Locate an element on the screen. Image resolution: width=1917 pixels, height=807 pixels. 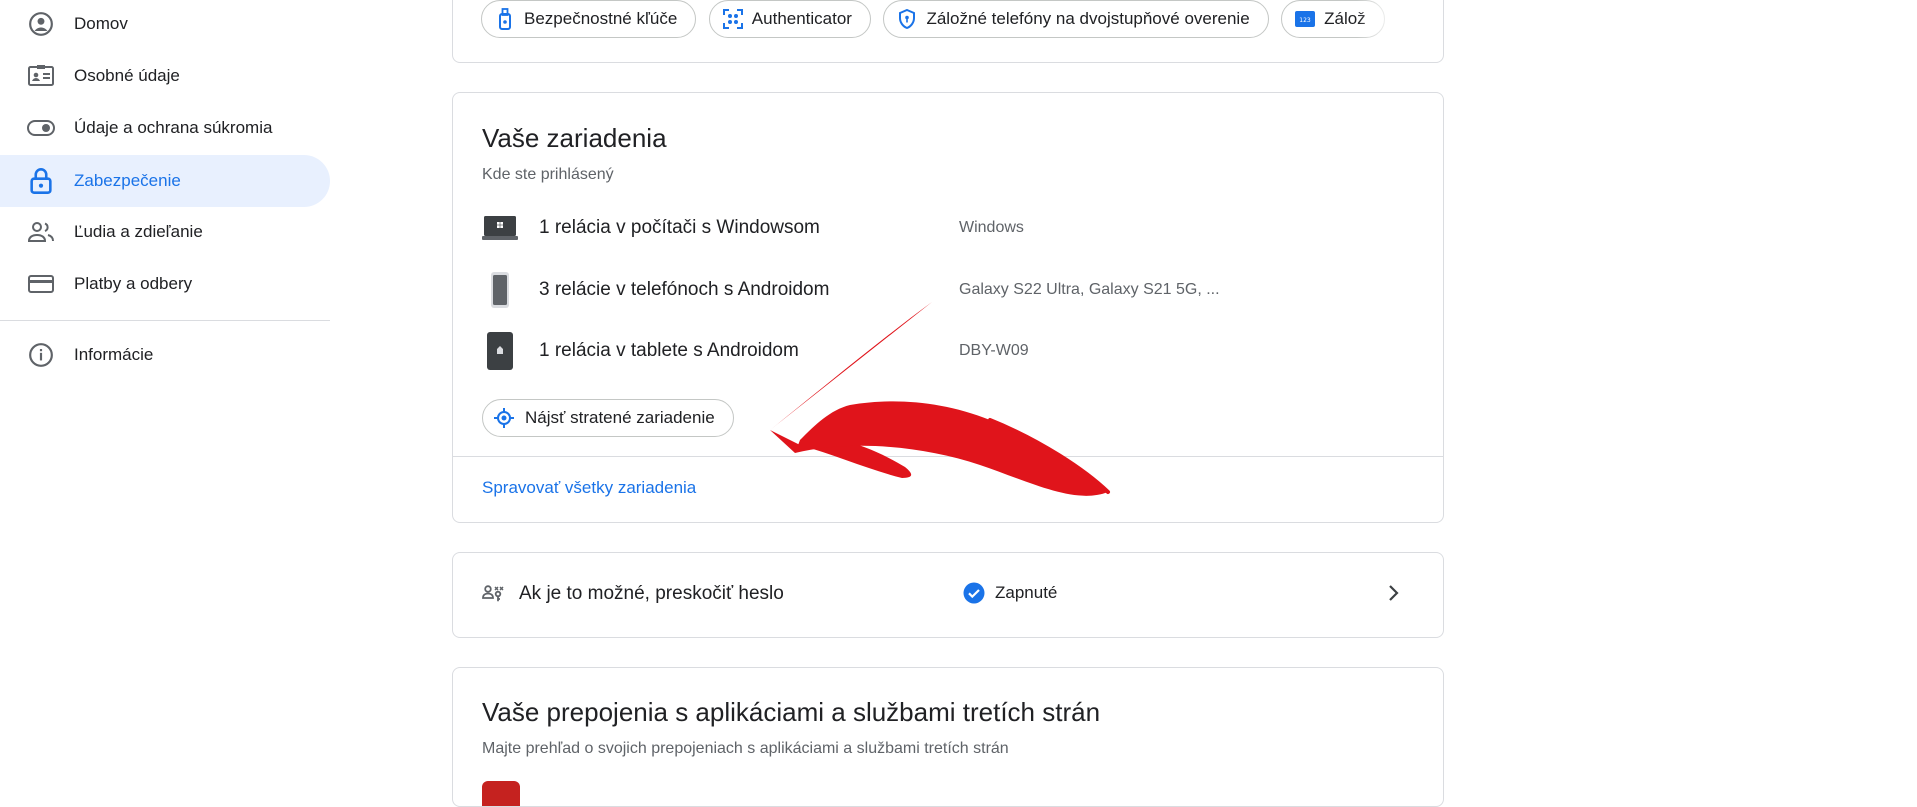
toggle-icon is located at coordinates (41, 128).